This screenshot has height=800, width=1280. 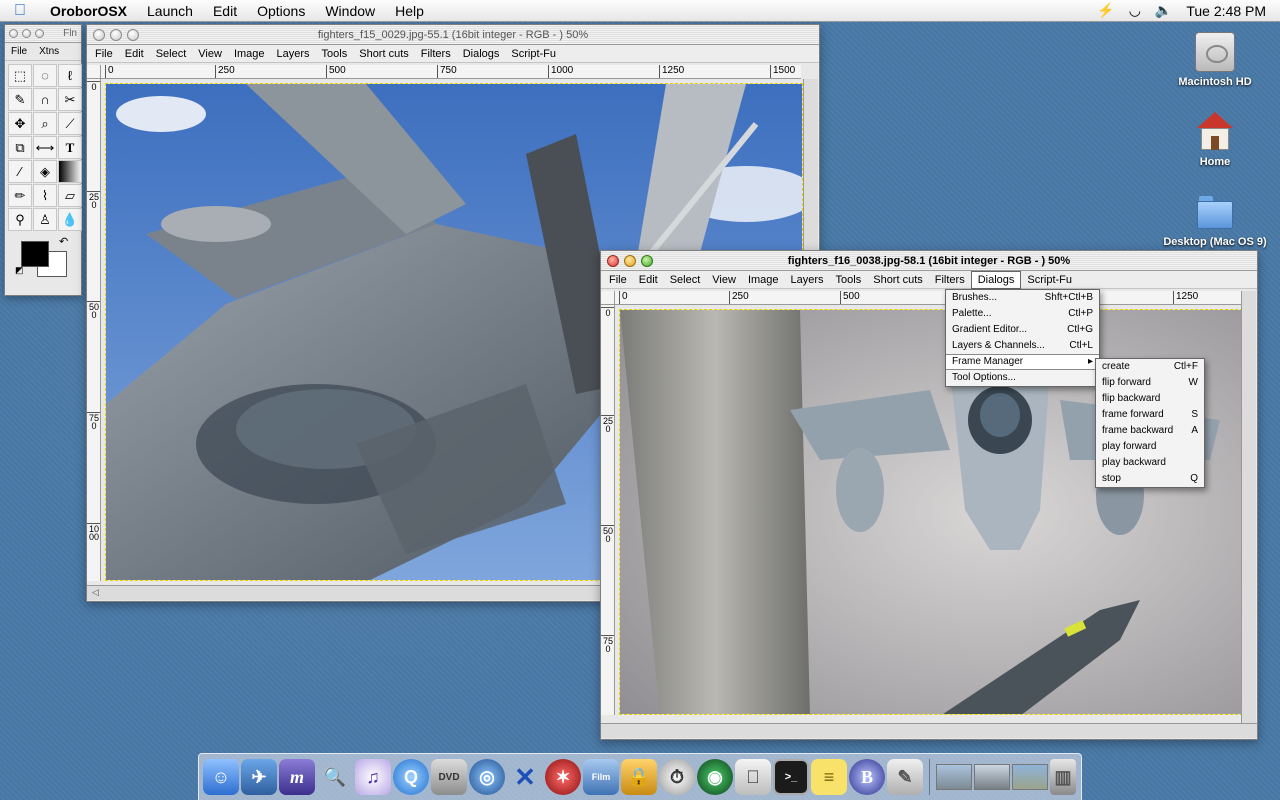 What do you see at coordinates (88, 11) in the screenshot?
I see `app-menu: OroborOSX` at bounding box center [88, 11].